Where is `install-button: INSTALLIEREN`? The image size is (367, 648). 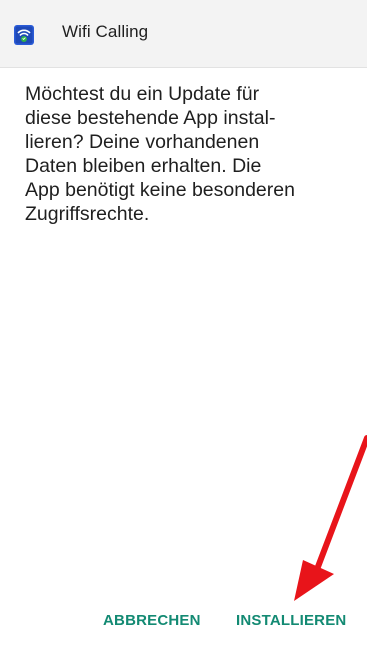
install-button: INSTALLIEREN is located at coordinates (291, 620).